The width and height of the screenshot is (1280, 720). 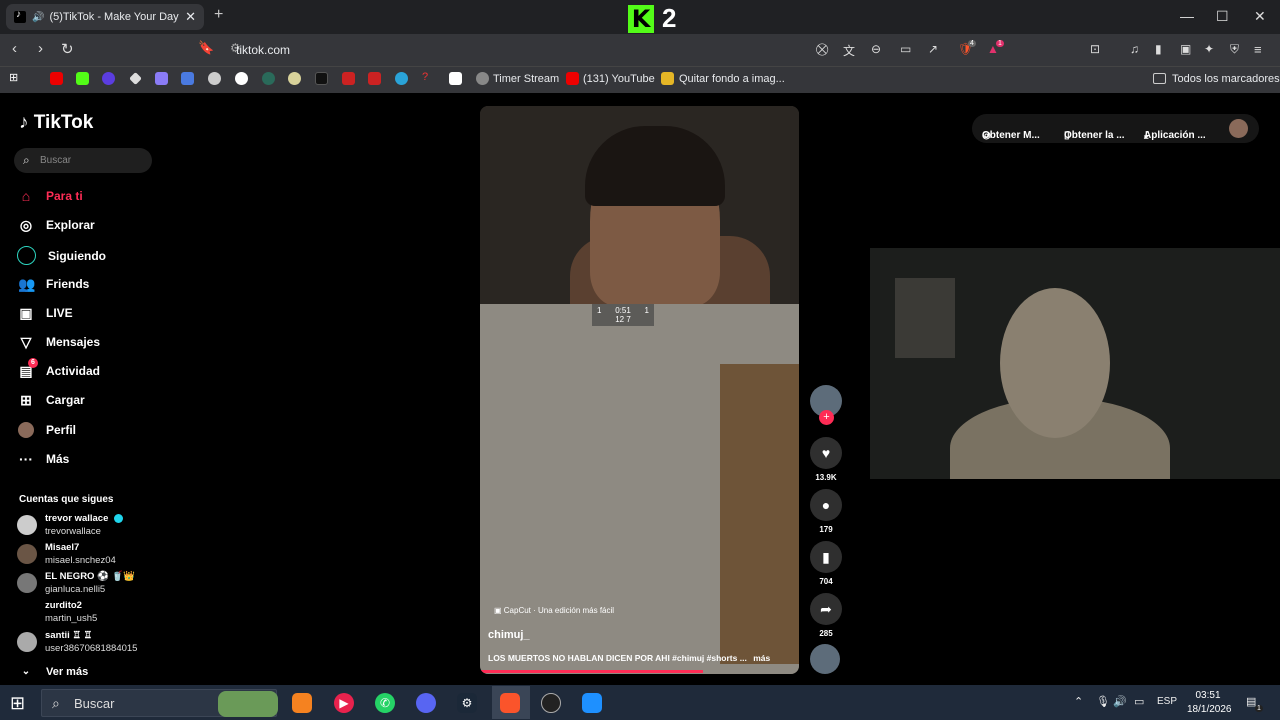 What do you see at coordinates (38, 17) in the screenshot?
I see `speaker-icon: 🔊` at bounding box center [38, 17].